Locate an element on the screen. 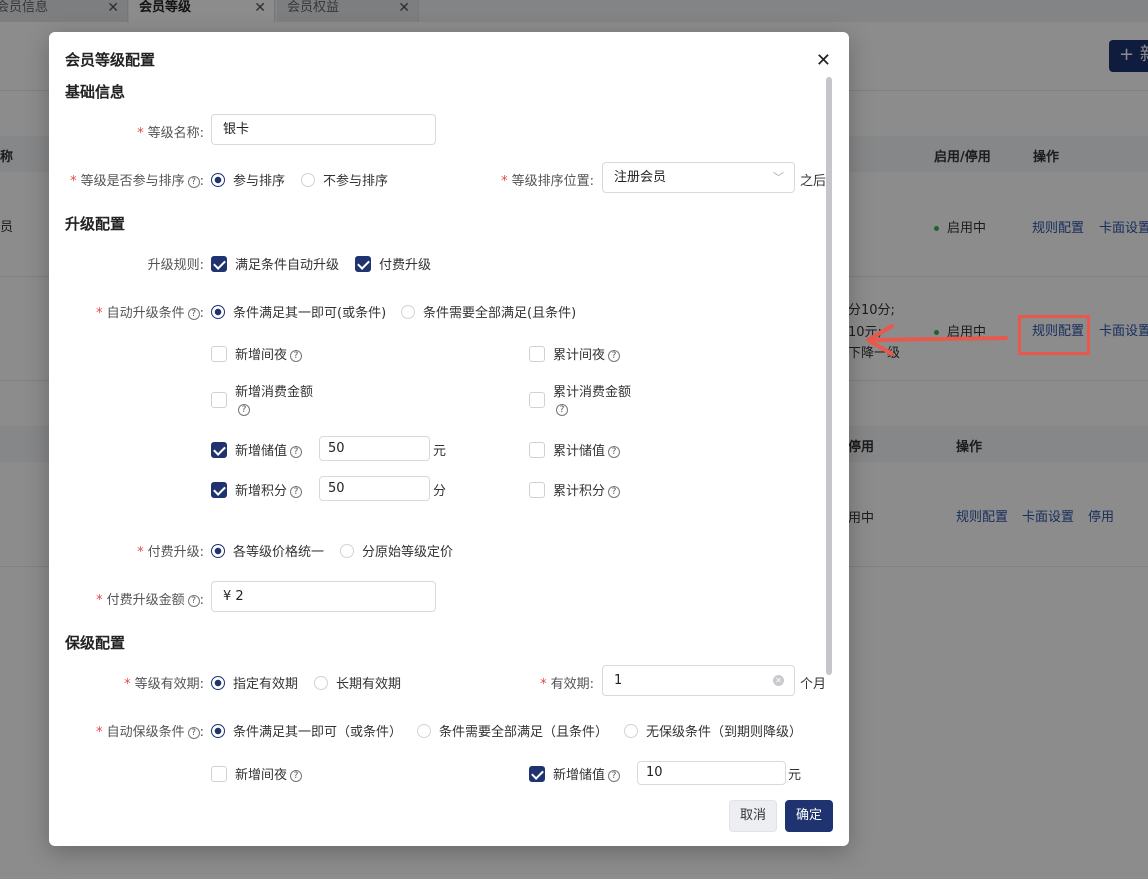 Image resolution: width=1148 pixels, height=879 pixels. label-text: 有效期: is located at coordinates (572, 684).